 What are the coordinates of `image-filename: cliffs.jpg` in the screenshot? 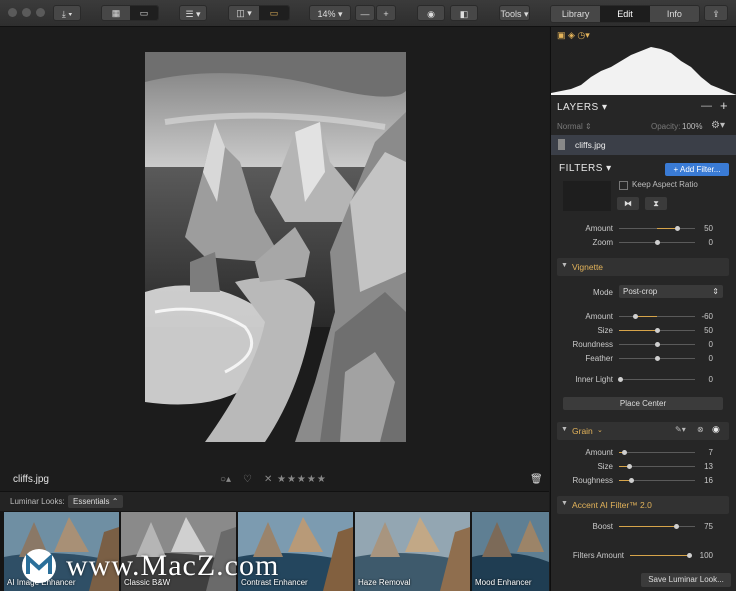 It's located at (31, 479).